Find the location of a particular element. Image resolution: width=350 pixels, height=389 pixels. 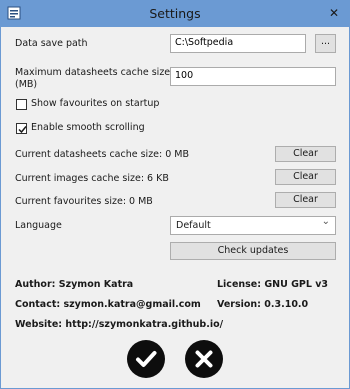

show-favourites-label: Show favourites on startup is located at coordinates (95, 103).